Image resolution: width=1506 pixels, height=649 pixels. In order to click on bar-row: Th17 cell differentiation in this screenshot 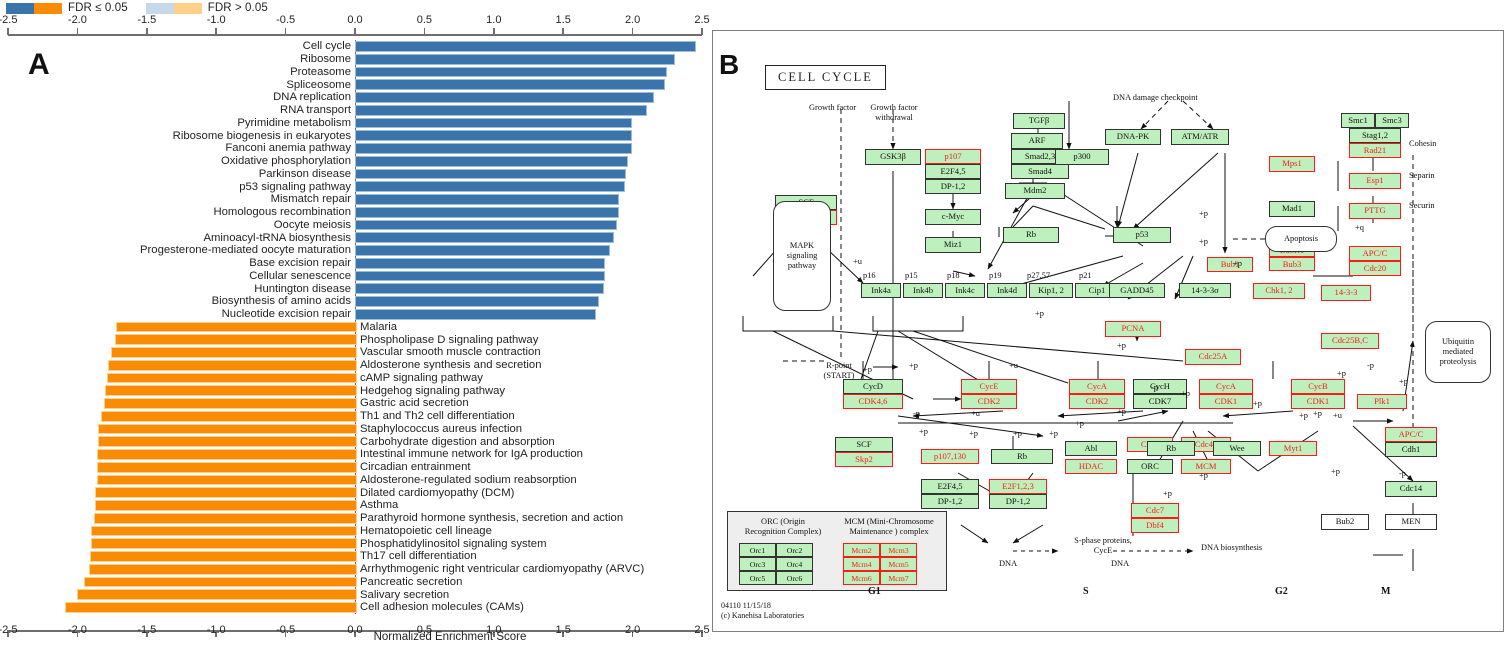, I will do `click(355, 556)`.